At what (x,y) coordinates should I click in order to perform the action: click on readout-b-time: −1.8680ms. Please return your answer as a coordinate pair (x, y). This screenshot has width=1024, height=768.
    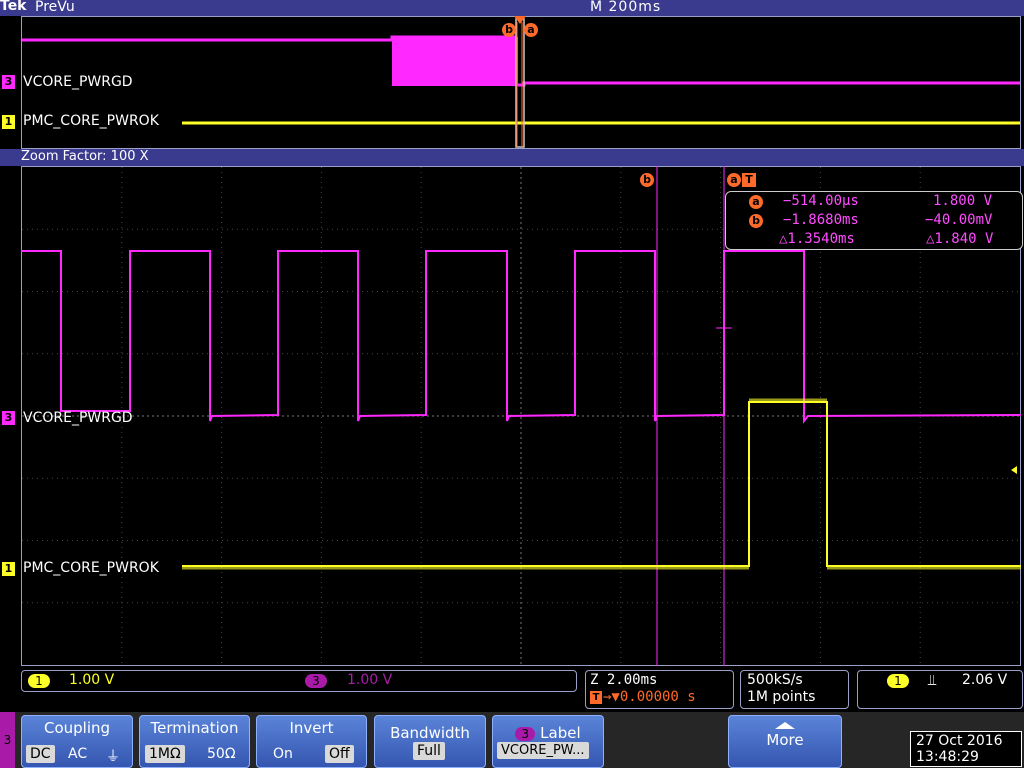
    Looking at the image, I should click on (821, 220).